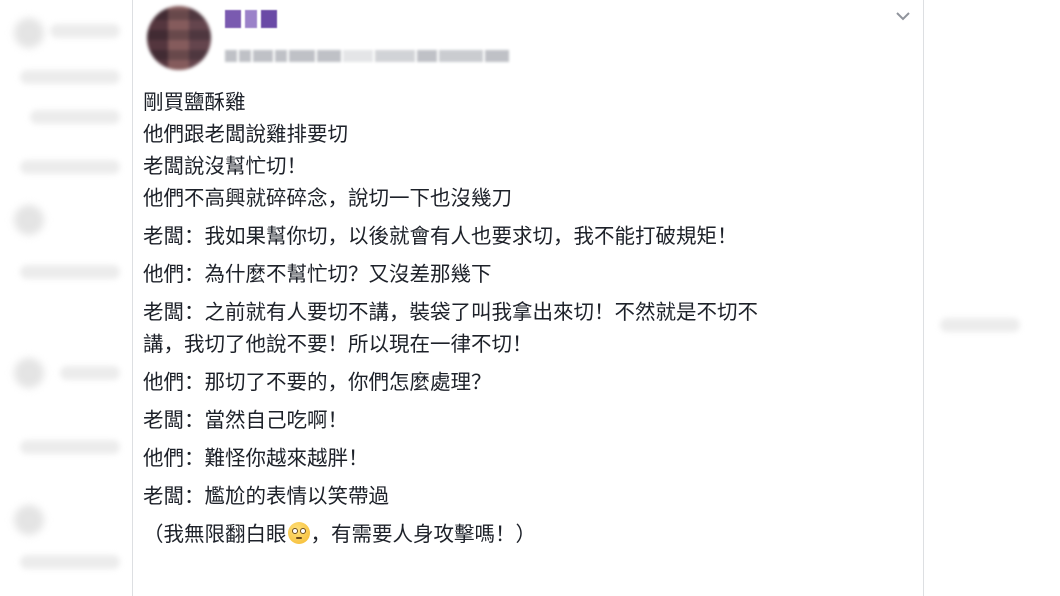  What do you see at coordinates (317, 274) in the screenshot?
I see `post-line: 他們：為什麼不幫忙切？又沒差那幾下` at bounding box center [317, 274].